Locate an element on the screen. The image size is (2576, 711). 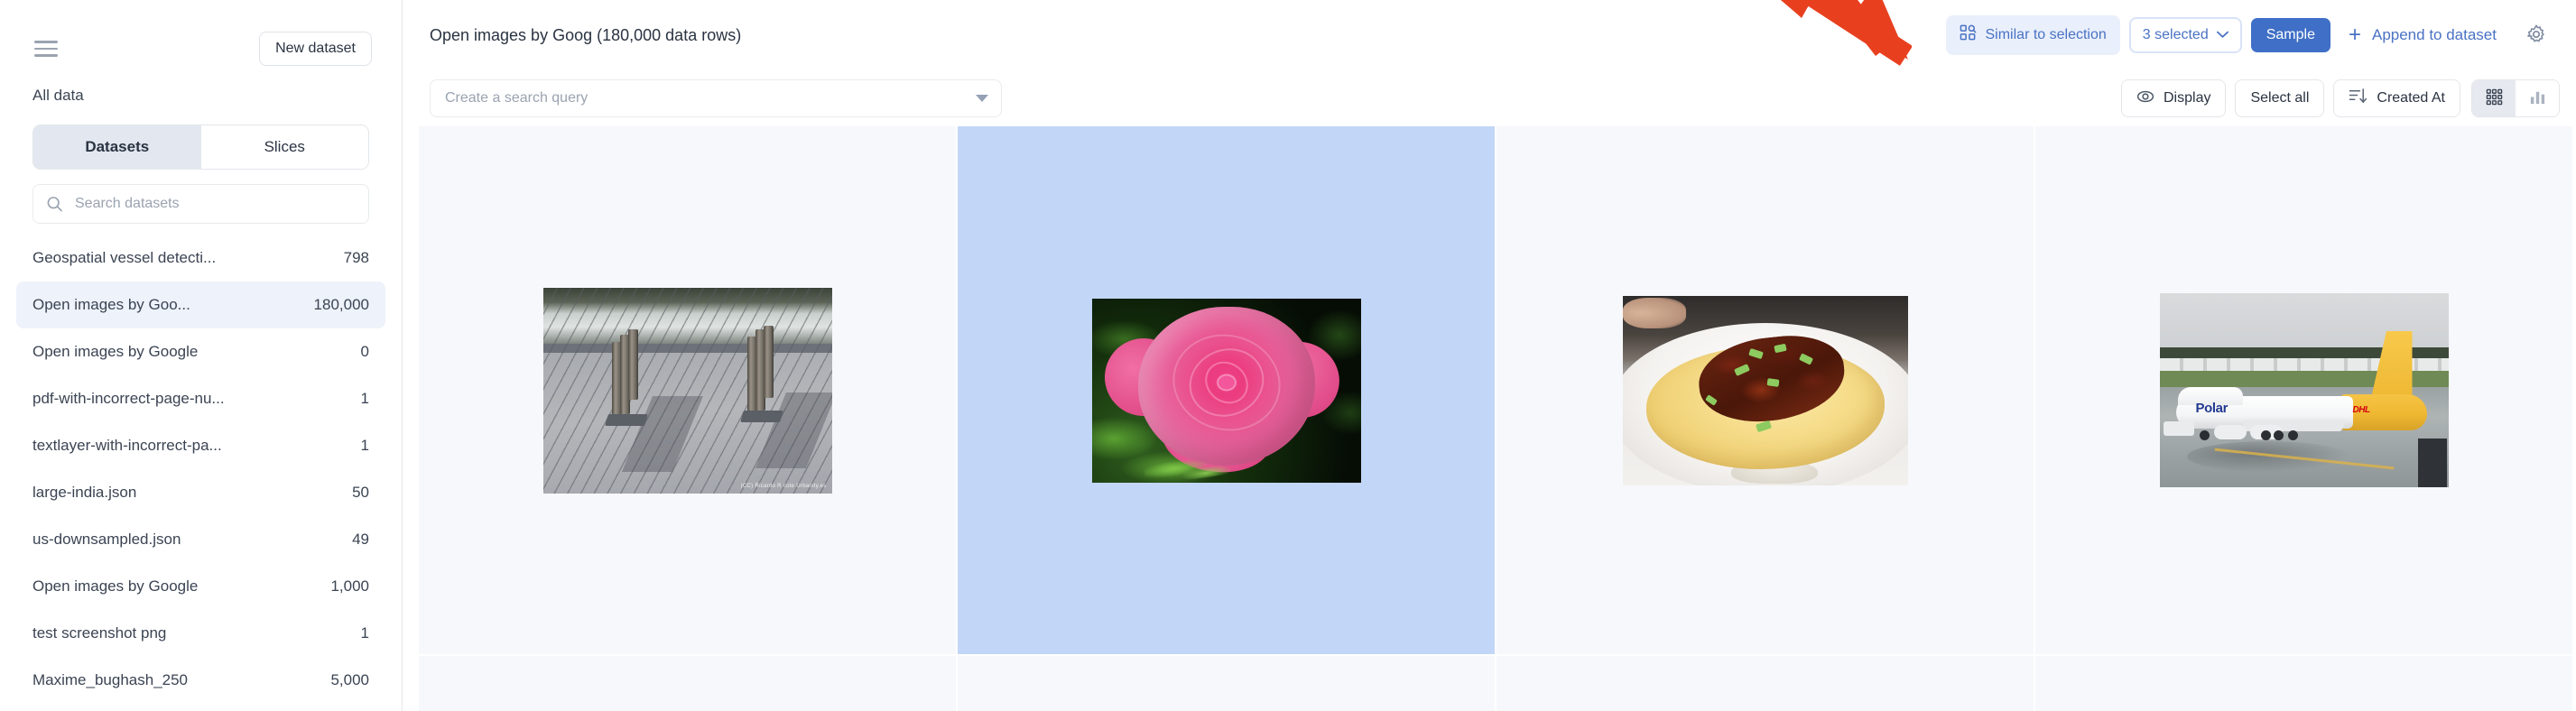
search-icon is located at coordinates (55, 204).